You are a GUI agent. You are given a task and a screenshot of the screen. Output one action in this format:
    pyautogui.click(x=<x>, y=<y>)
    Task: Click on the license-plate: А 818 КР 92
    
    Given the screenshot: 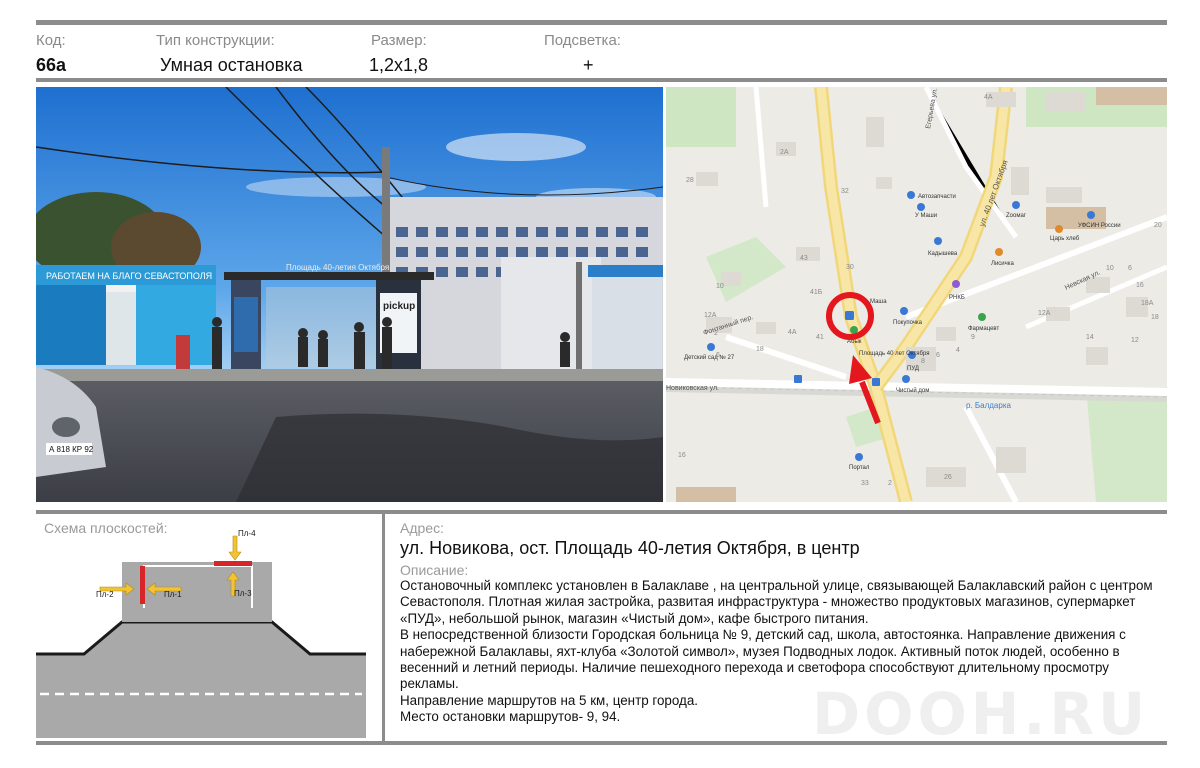 What is the action you would take?
    pyautogui.click(x=71, y=449)
    